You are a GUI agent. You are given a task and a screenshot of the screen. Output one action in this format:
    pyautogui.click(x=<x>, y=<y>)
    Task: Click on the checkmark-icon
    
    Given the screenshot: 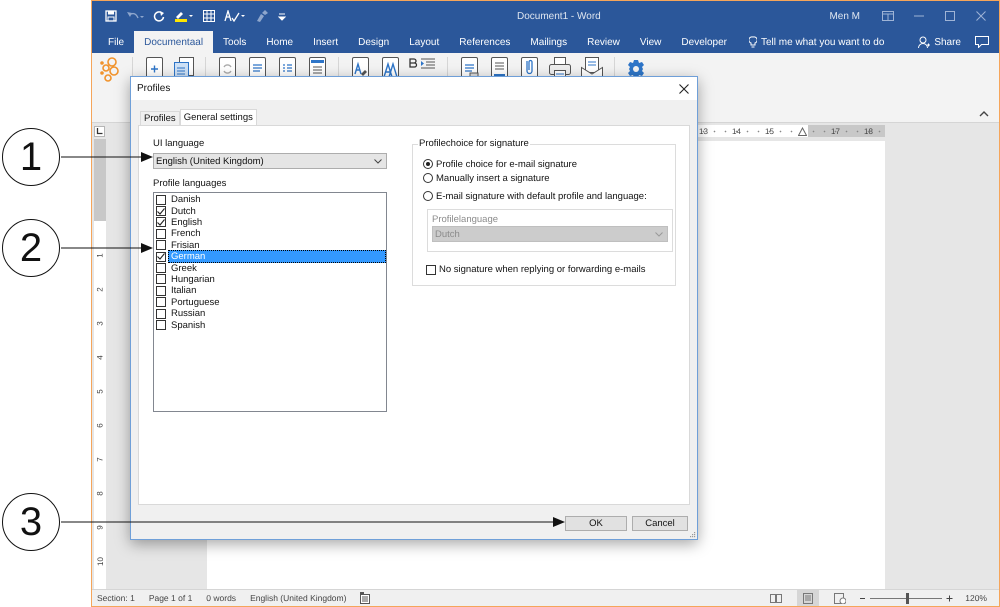 What is the action you would take?
    pyautogui.click(x=161, y=256)
    